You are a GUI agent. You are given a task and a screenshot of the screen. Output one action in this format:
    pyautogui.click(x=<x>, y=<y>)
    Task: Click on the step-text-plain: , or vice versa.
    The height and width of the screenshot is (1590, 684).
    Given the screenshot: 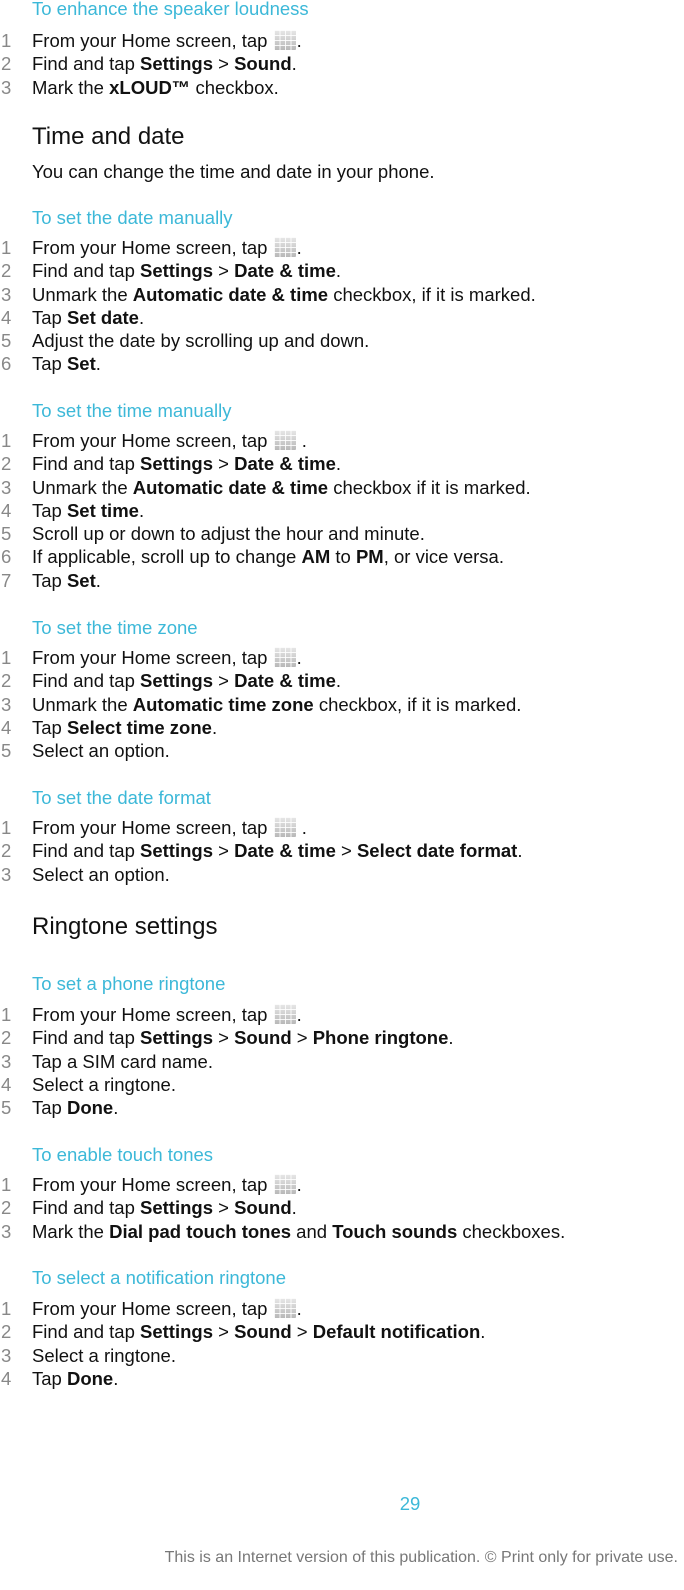 What is the action you would take?
    pyautogui.click(x=443, y=557)
    